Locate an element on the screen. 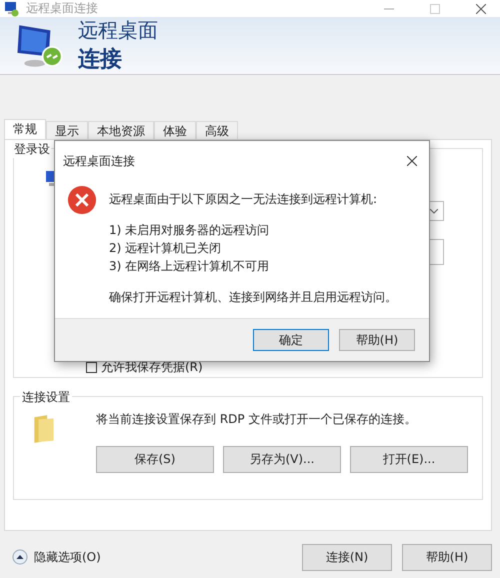 The width and height of the screenshot is (500, 578). description-text: 将当前连接设置保存到 RDP 文件或打开一个已保存的连接。 is located at coordinates (257, 419).